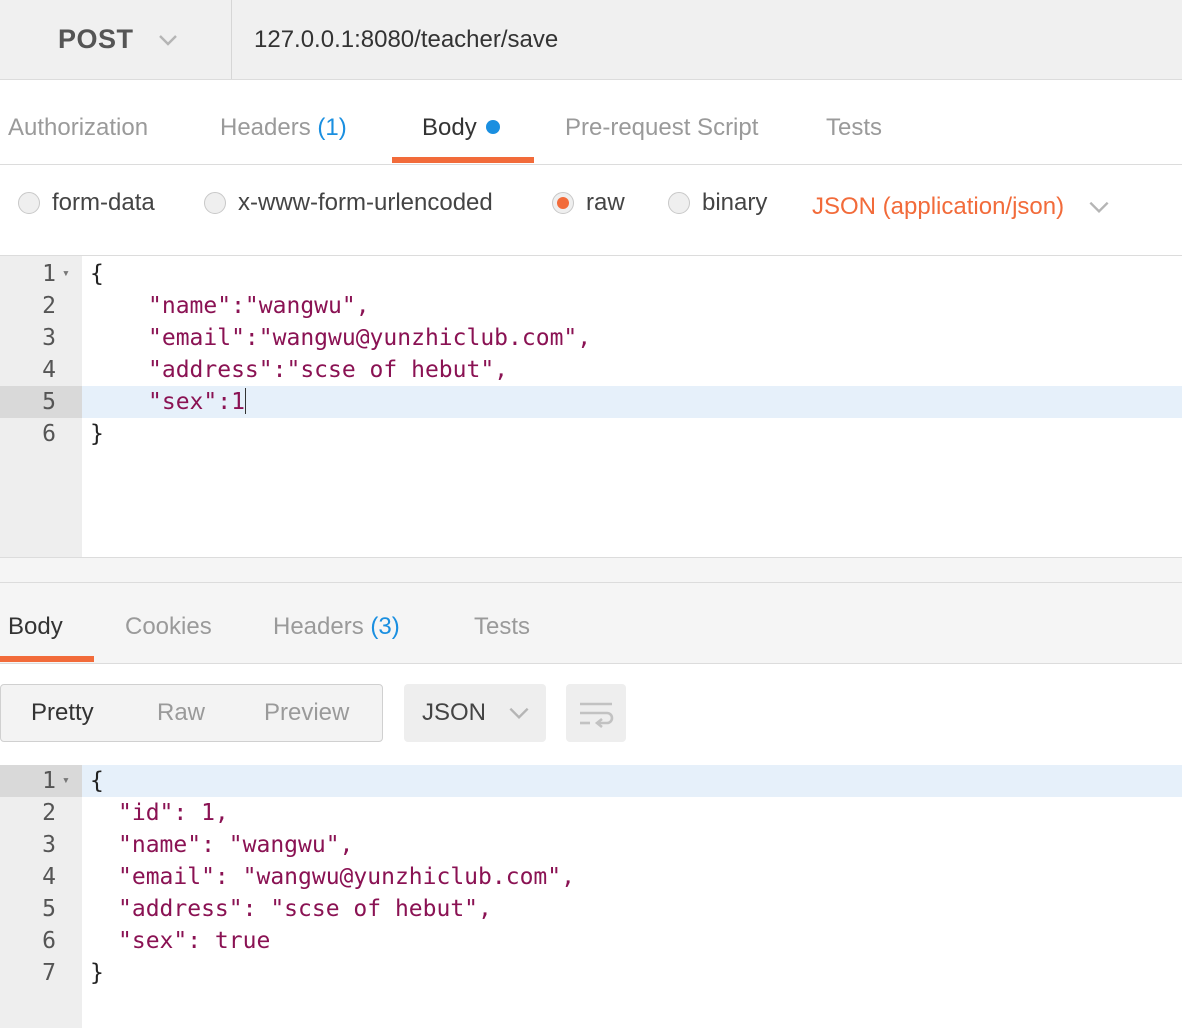 The width and height of the screenshot is (1182, 1028). I want to click on code-line: 4 "email": "wangwu@yunzhiclub.com",, so click(591, 877).